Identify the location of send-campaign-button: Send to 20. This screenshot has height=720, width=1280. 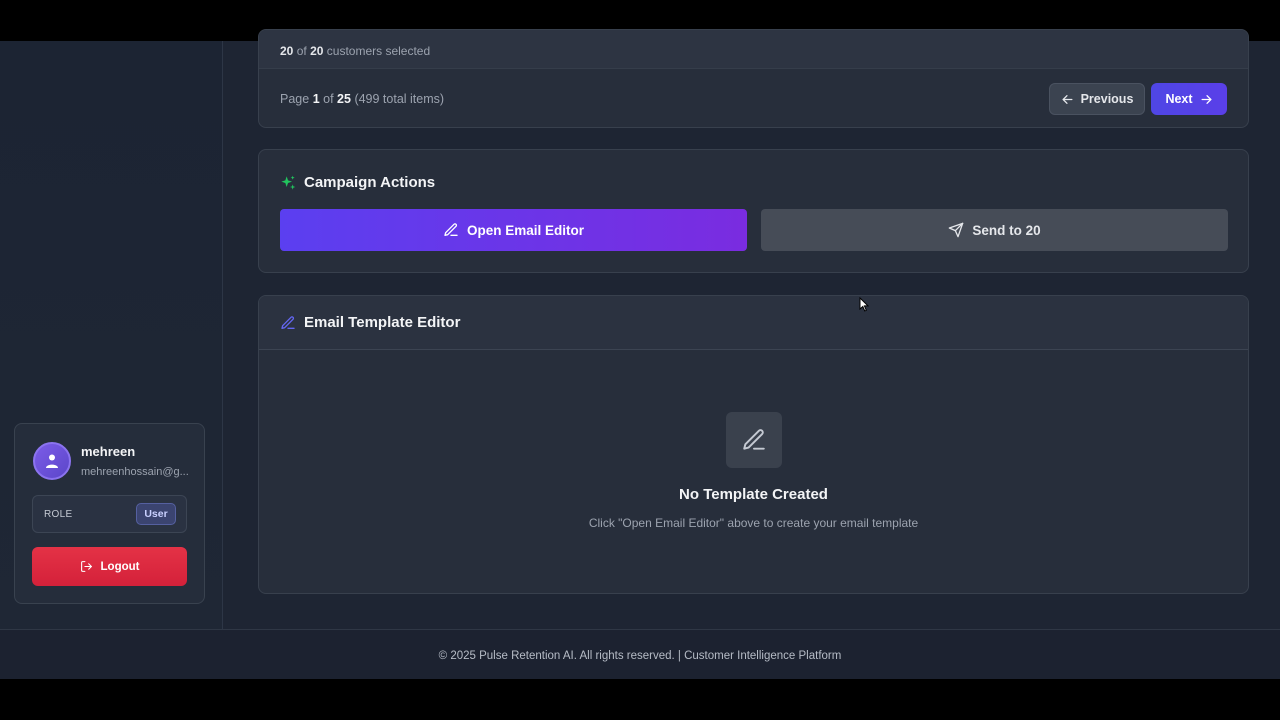
(994, 230).